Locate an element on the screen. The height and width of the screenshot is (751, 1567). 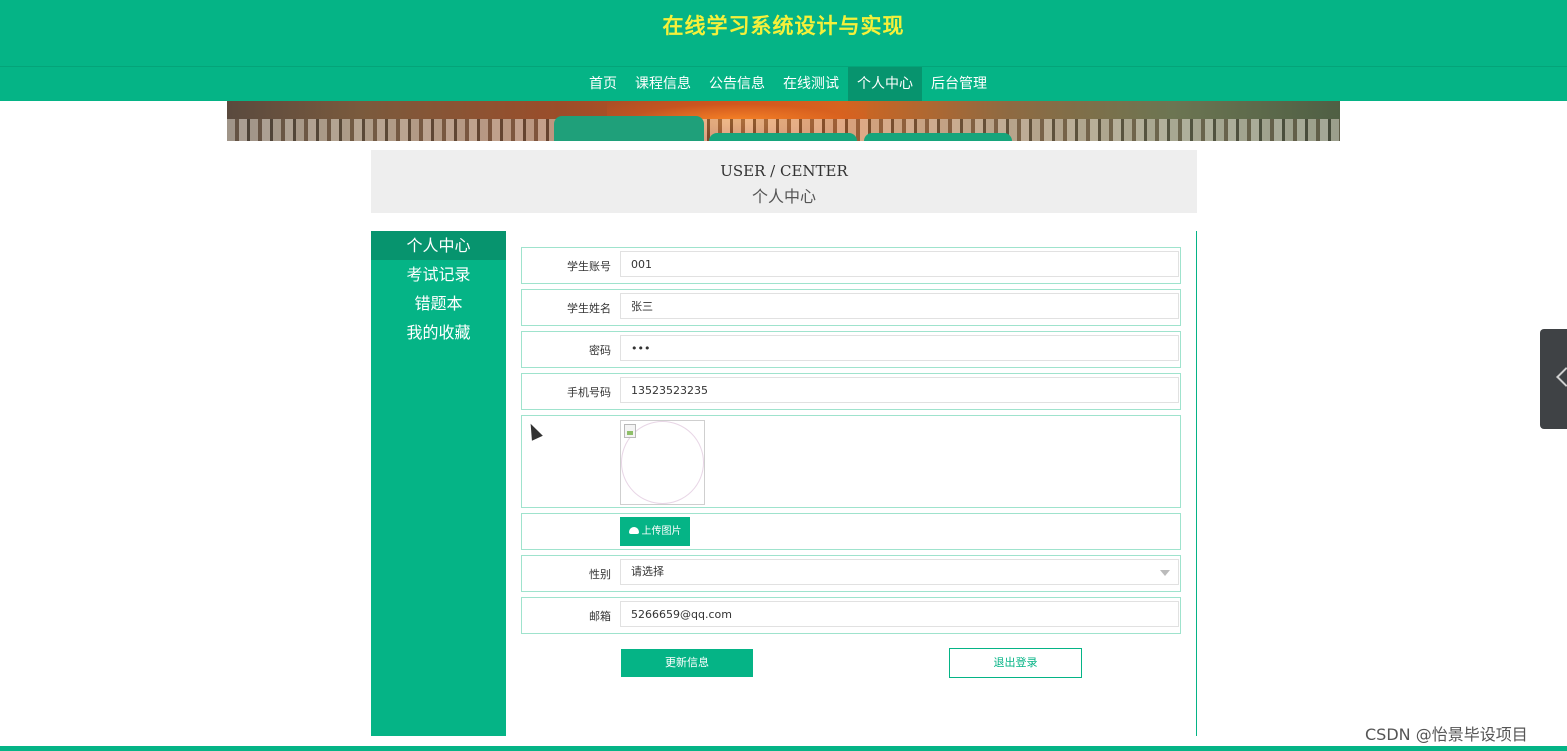
main-navbar: 首页 课程信息 公告信息 在线测试 个人中心 后台管理 is located at coordinates (783, 83).